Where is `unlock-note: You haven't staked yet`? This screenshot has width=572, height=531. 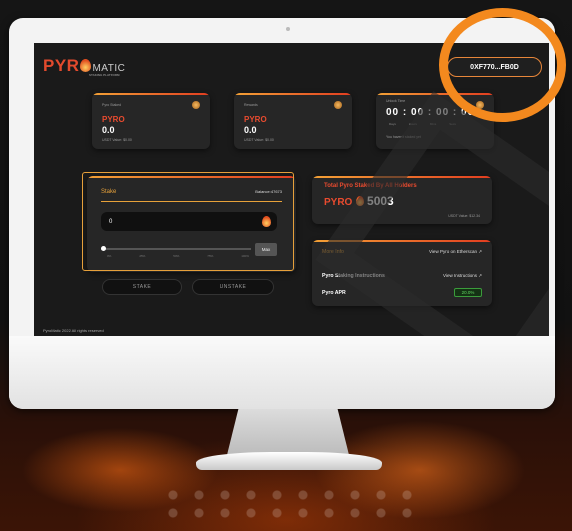
unlock-note: You haven't staked yet is located at coordinates (403, 137).